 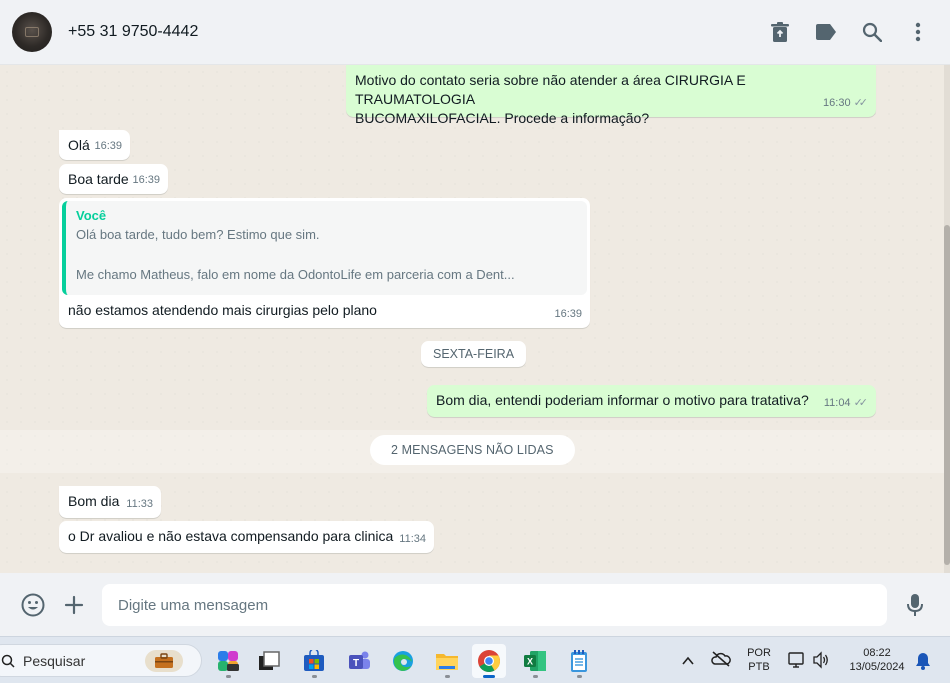 I want to click on clock-date: 13/05/2024, so click(x=877, y=667).